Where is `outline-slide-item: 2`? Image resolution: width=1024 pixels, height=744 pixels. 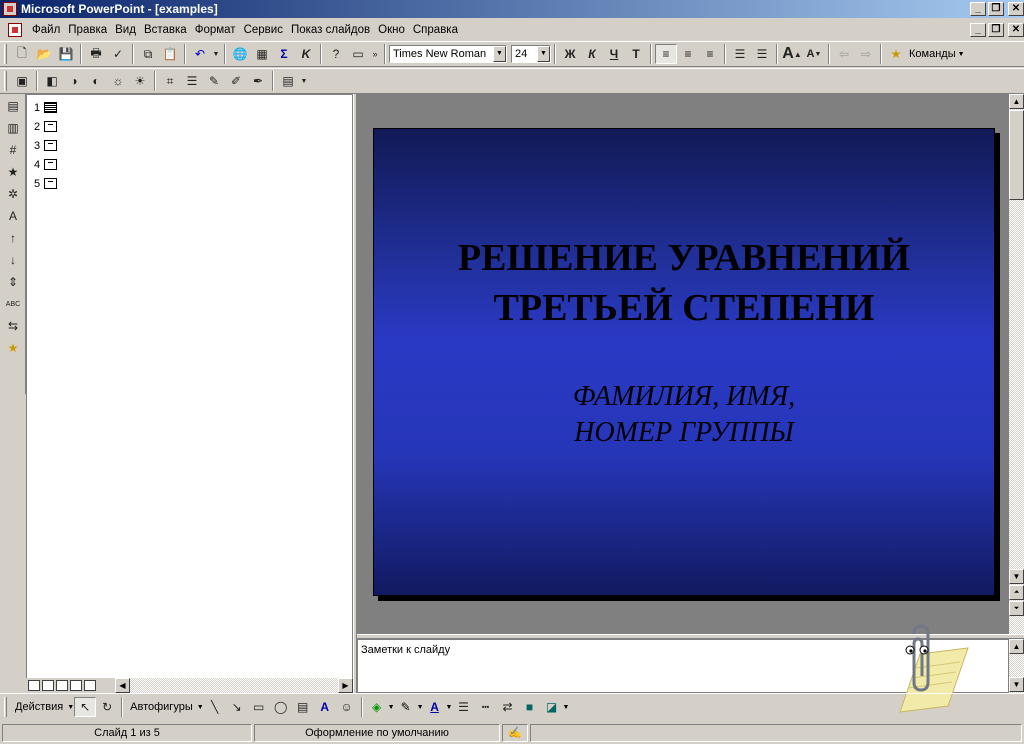
outline-slide-item: 2 is located at coordinates (189, 126).